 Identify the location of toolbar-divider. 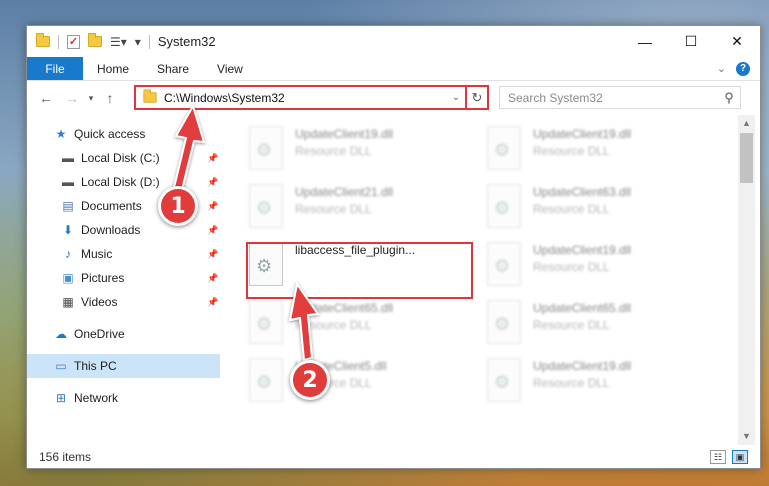
(149, 41).